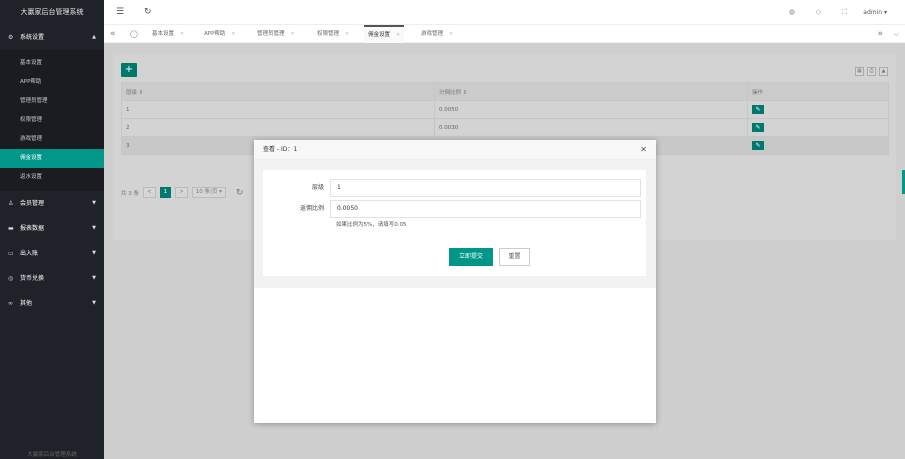 This screenshot has width=905, height=459. What do you see at coordinates (52, 158) in the screenshot?
I see `sidebar-item-commission-settings: 佣金设置` at bounding box center [52, 158].